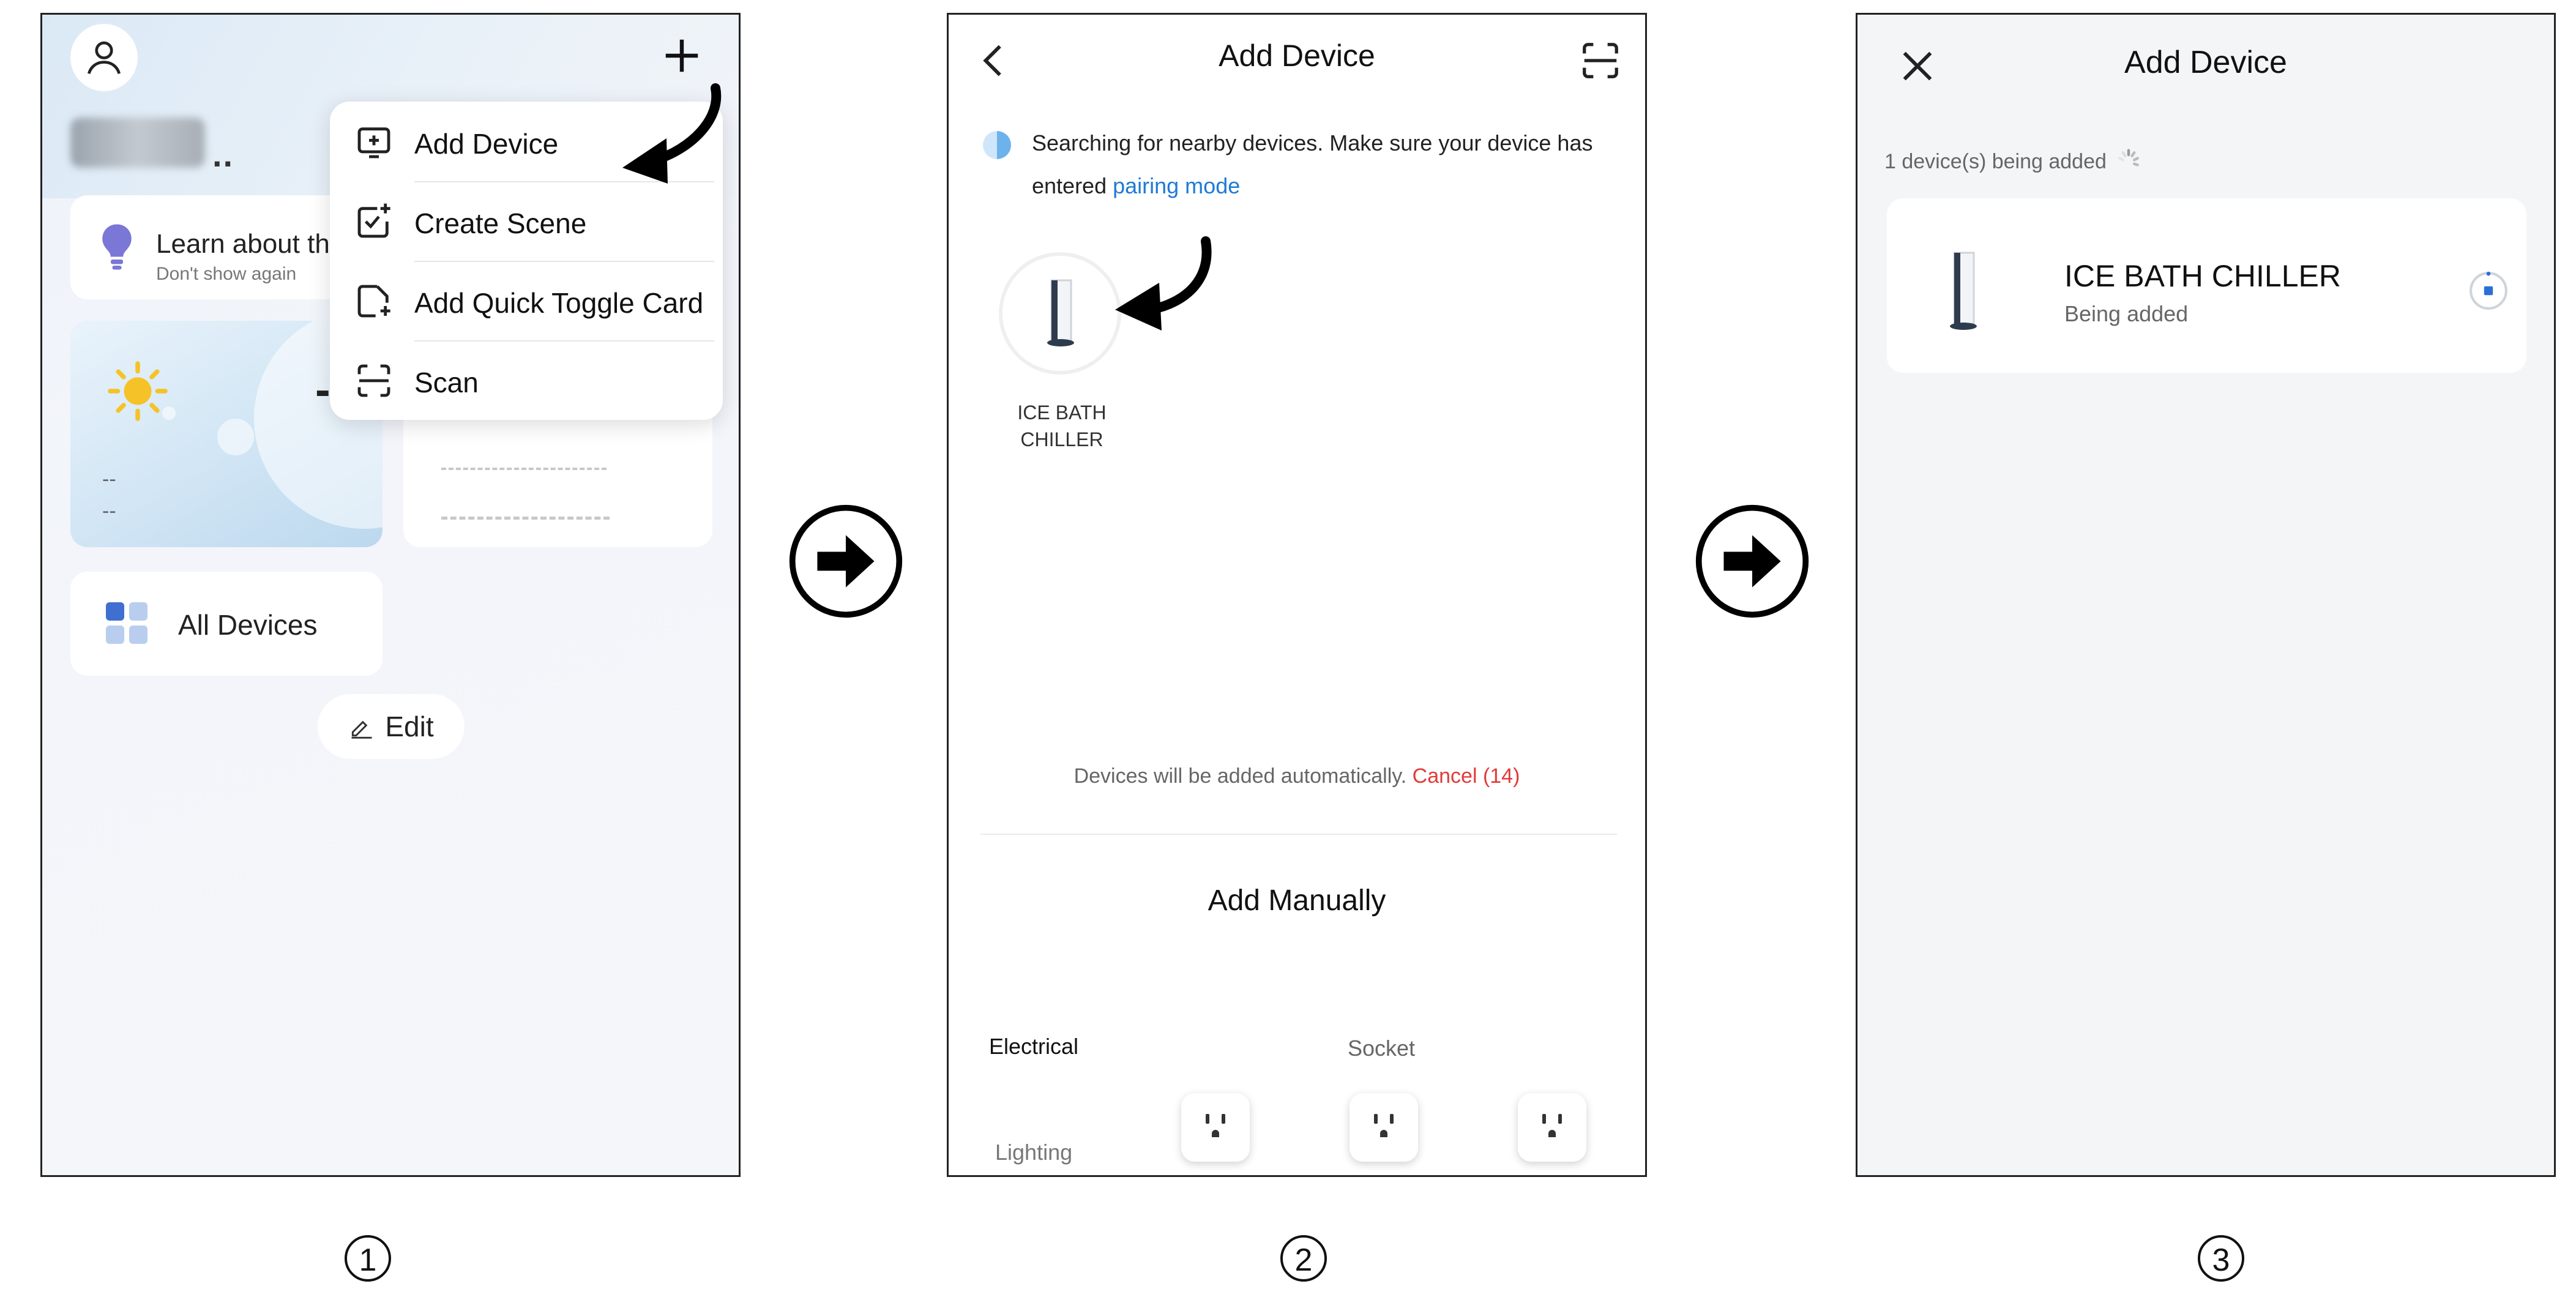 This screenshot has height=1300, width=2576. Describe the element at coordinates (2202, 276) in the screenshot. I see `adding-device-name: ICE BATH CHILLER` at that location.